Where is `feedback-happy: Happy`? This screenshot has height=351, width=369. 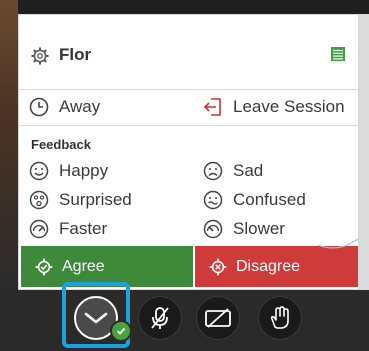
feedback-happy: Happy is located at coordinates (68, 171).